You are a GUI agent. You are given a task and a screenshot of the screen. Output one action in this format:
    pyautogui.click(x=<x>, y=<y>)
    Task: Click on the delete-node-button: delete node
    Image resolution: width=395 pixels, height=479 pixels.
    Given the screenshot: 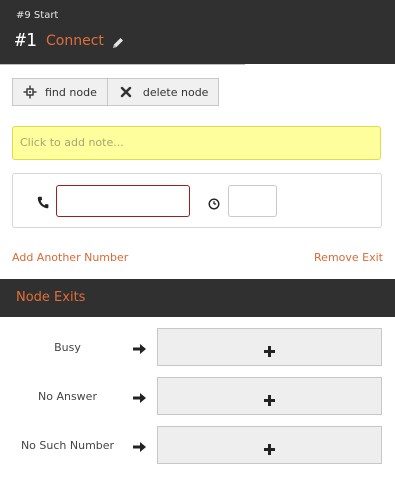 What is the action you would take?
    pyautogui.click(x=163, y=92)
    